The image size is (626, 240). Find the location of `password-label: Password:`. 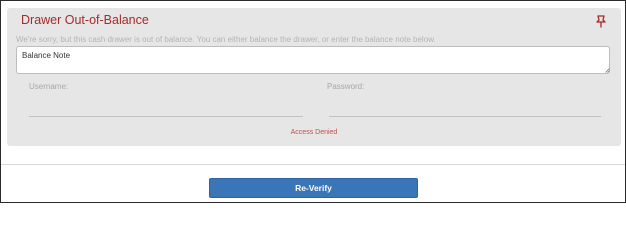

password-label: Password: is located at coordinates (346, 86).